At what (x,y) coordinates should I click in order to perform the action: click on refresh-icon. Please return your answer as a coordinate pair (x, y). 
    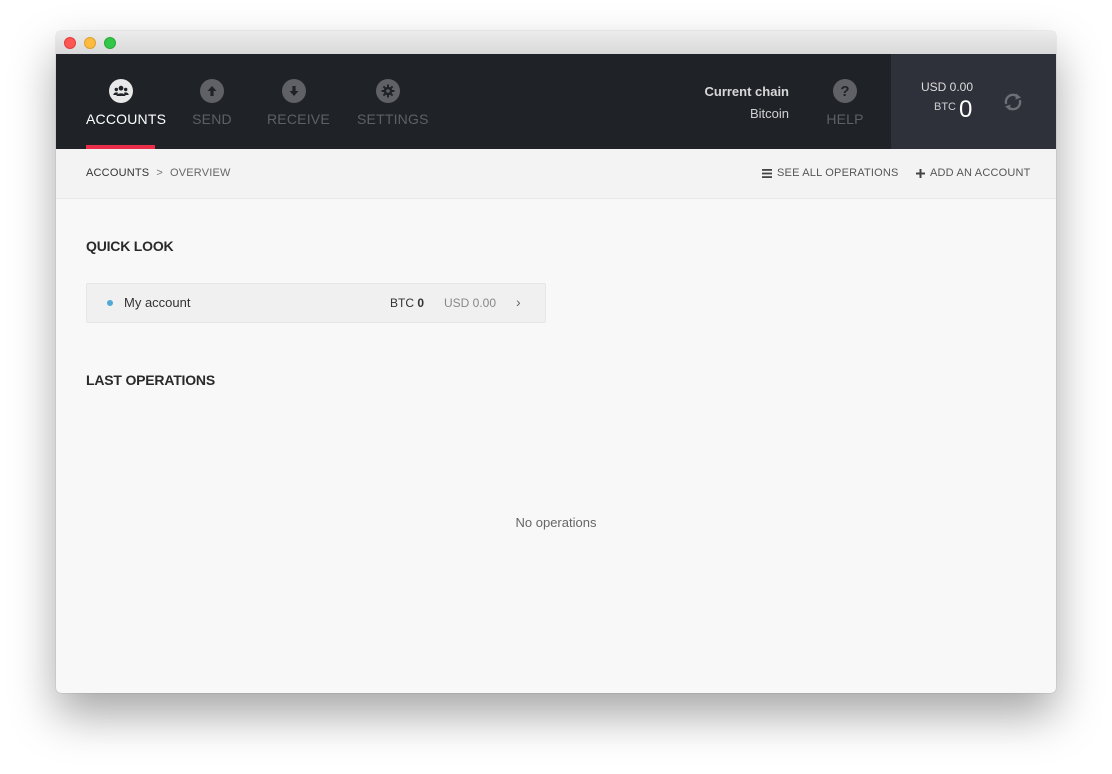
    Looking at the image, I should click on (1013, 102).